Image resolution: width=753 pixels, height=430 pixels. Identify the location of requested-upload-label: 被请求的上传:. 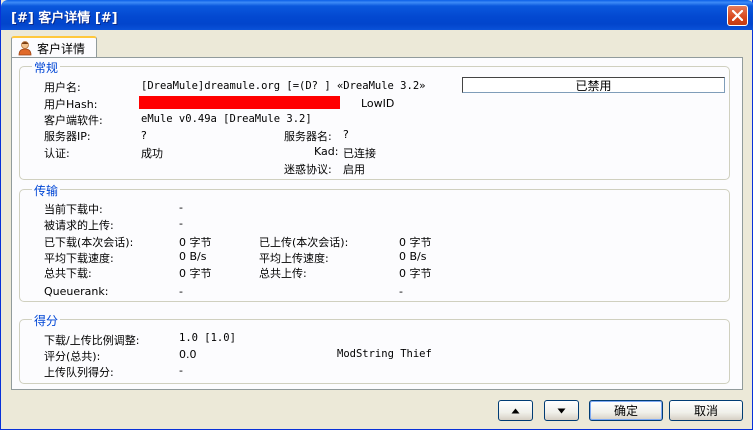
(79, 225).